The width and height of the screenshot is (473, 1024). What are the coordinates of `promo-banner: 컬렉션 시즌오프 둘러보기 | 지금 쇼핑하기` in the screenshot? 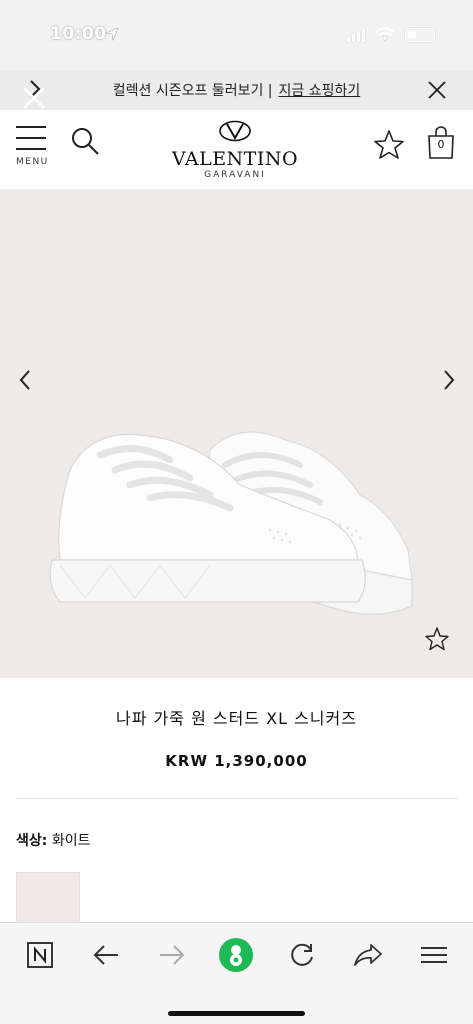 It's located at (236, 90).